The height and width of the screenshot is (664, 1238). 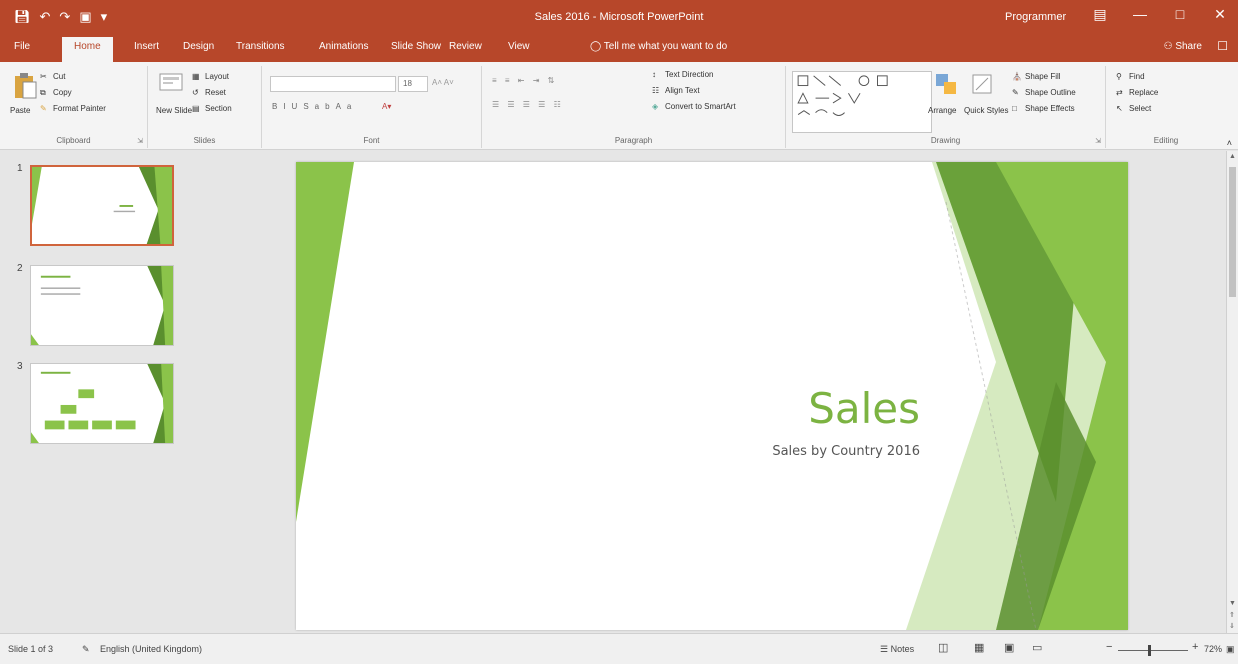 I want to click on thumbnail-number: 1, so click(x=20, y=168).